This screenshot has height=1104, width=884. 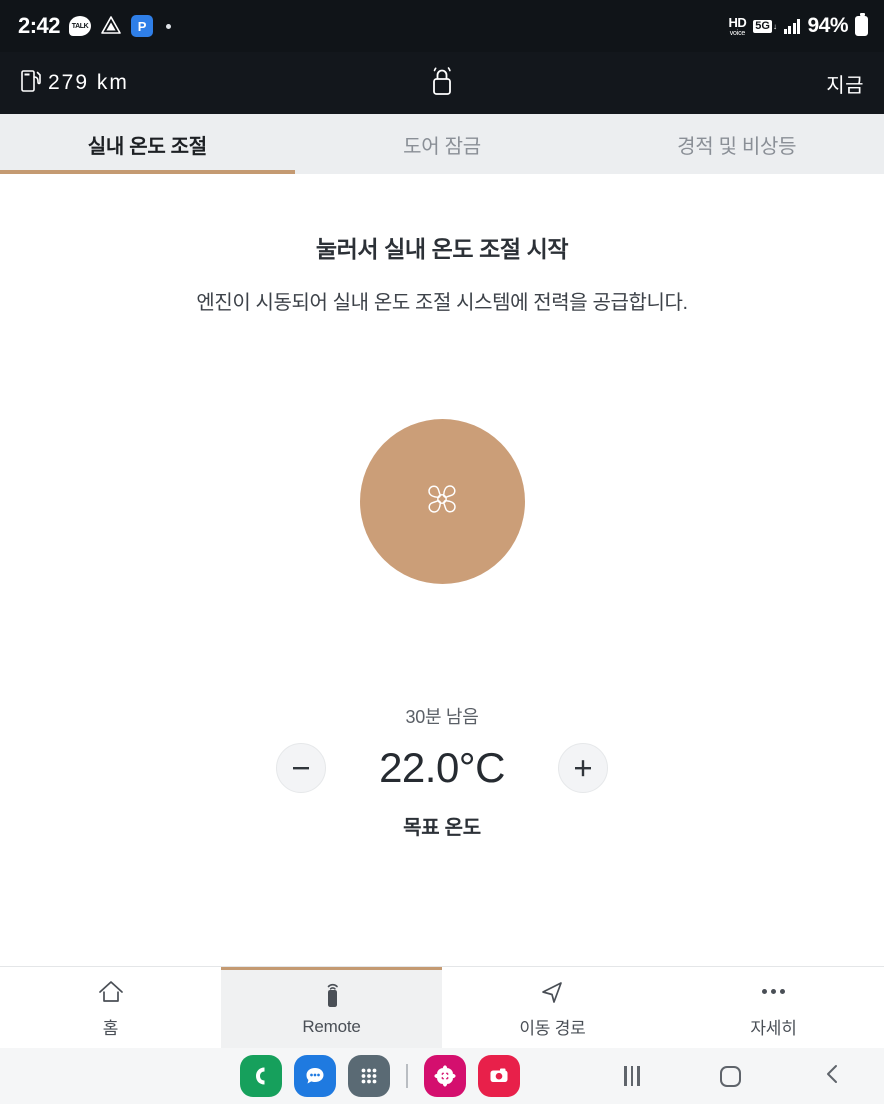 I want to click on app-header-center, so click(x=442, y=83).